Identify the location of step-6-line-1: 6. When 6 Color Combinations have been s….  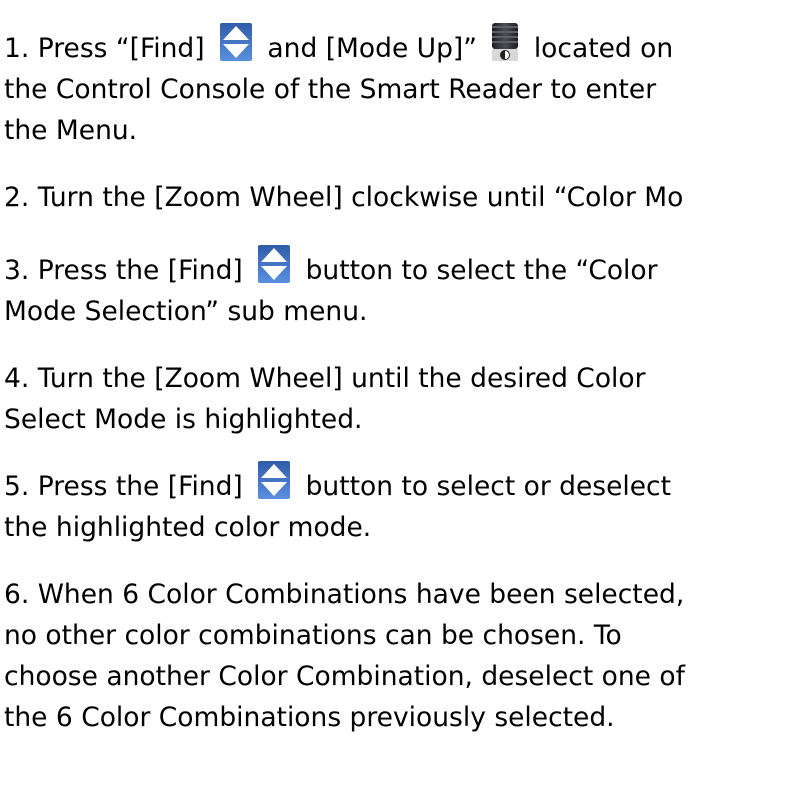
(344, 594).